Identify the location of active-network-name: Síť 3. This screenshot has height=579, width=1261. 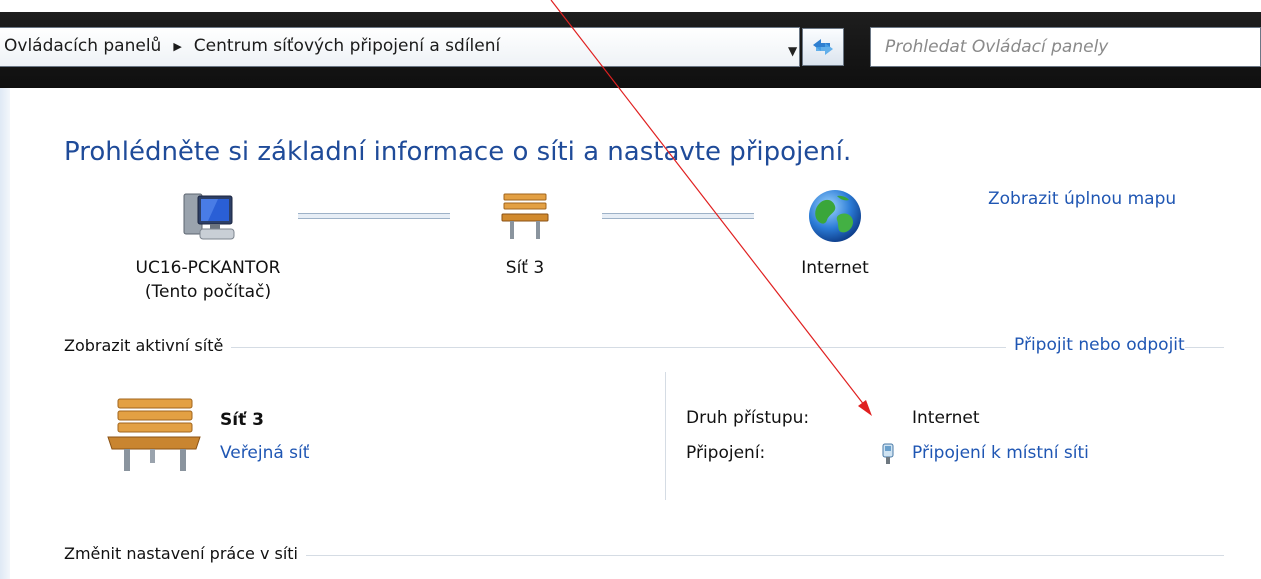
(242, 420).